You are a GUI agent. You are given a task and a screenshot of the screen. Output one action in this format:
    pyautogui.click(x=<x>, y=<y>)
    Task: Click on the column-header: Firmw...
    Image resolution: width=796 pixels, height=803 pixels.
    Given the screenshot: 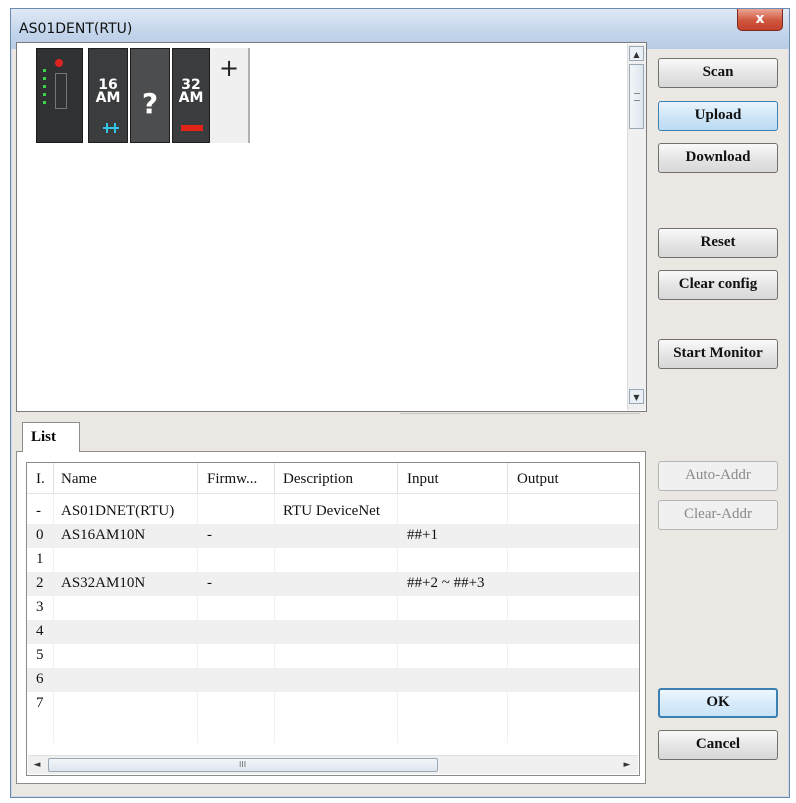 What is the action you would take?
    pyautogui.click(x=232, y=479)
    